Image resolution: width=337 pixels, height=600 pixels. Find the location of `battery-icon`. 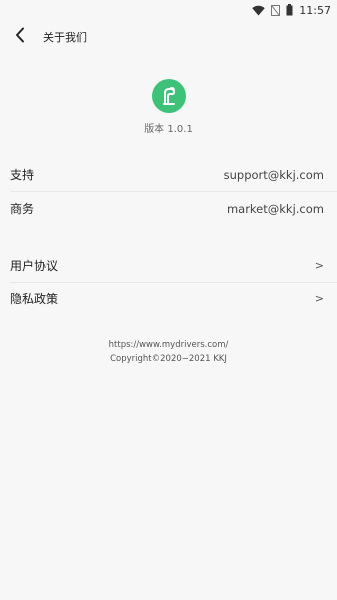

battery-icon is located at coordinates (289, 10).